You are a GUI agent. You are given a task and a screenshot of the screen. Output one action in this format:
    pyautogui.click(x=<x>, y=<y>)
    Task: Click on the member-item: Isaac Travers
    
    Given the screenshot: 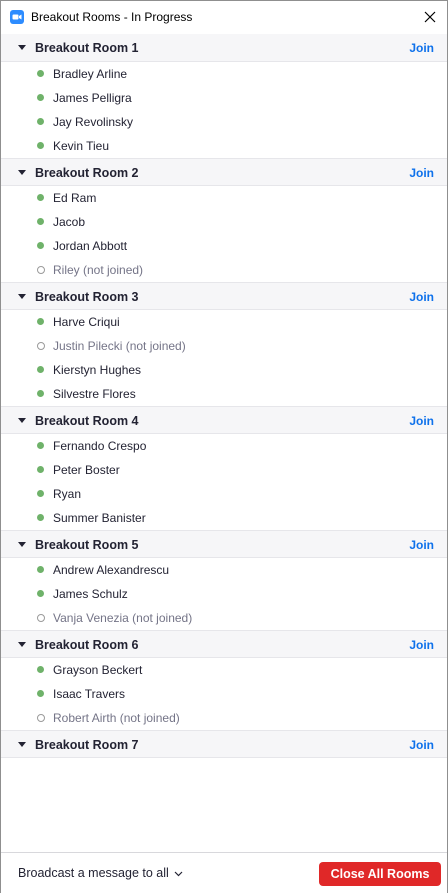 What is the action you would take?
    pyautogui.click(x=224, y=694)
    